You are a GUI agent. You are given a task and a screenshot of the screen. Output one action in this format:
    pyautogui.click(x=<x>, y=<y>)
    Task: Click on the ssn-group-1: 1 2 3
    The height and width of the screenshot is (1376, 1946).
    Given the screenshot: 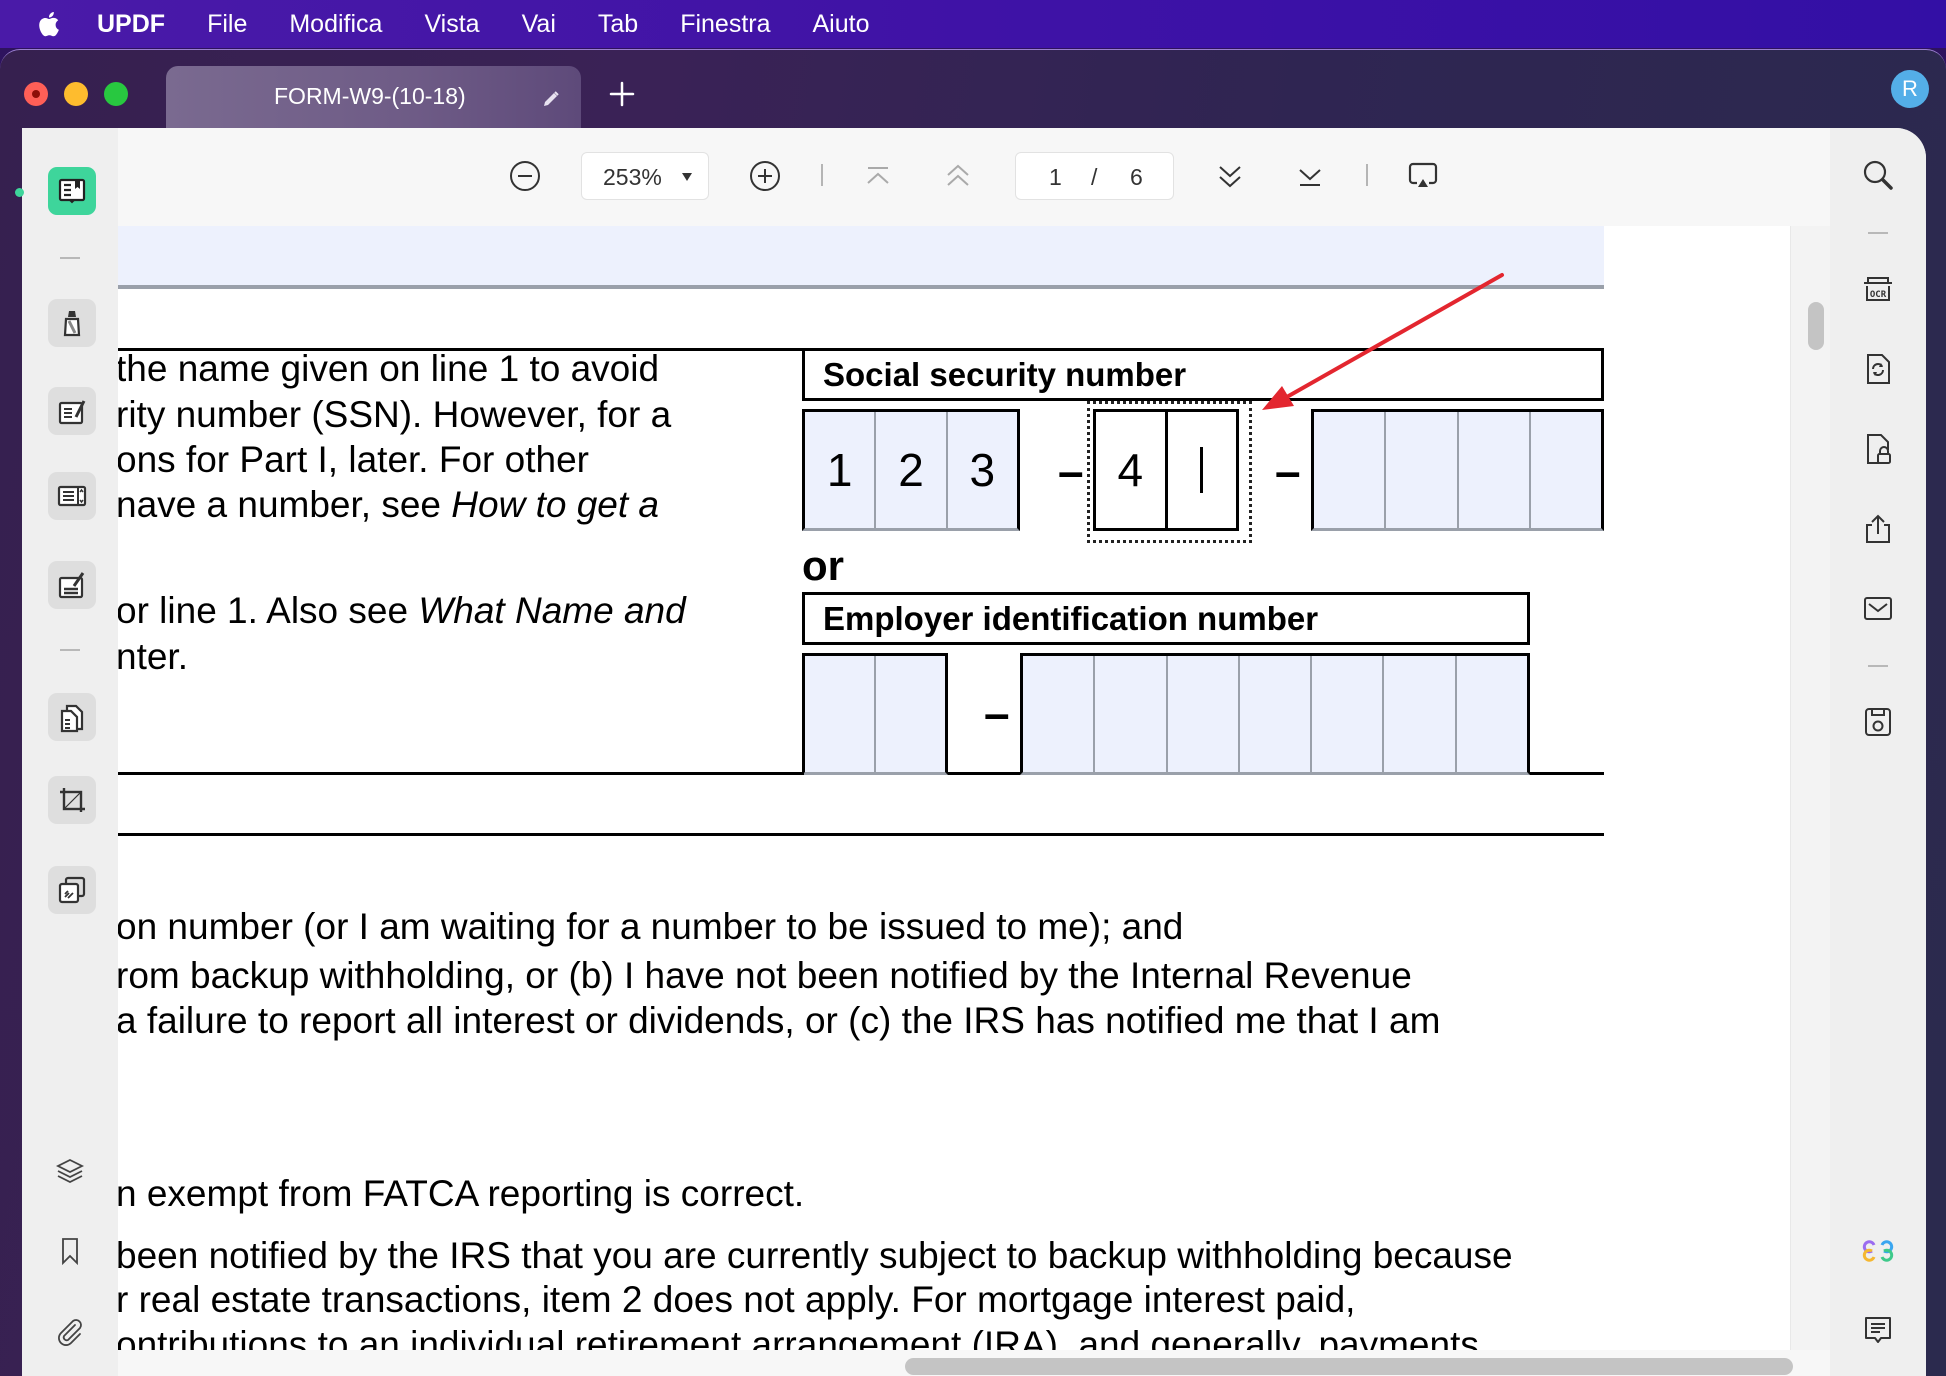 What is the action you would take?
    pyautogui.click(x=911, y=470)
    